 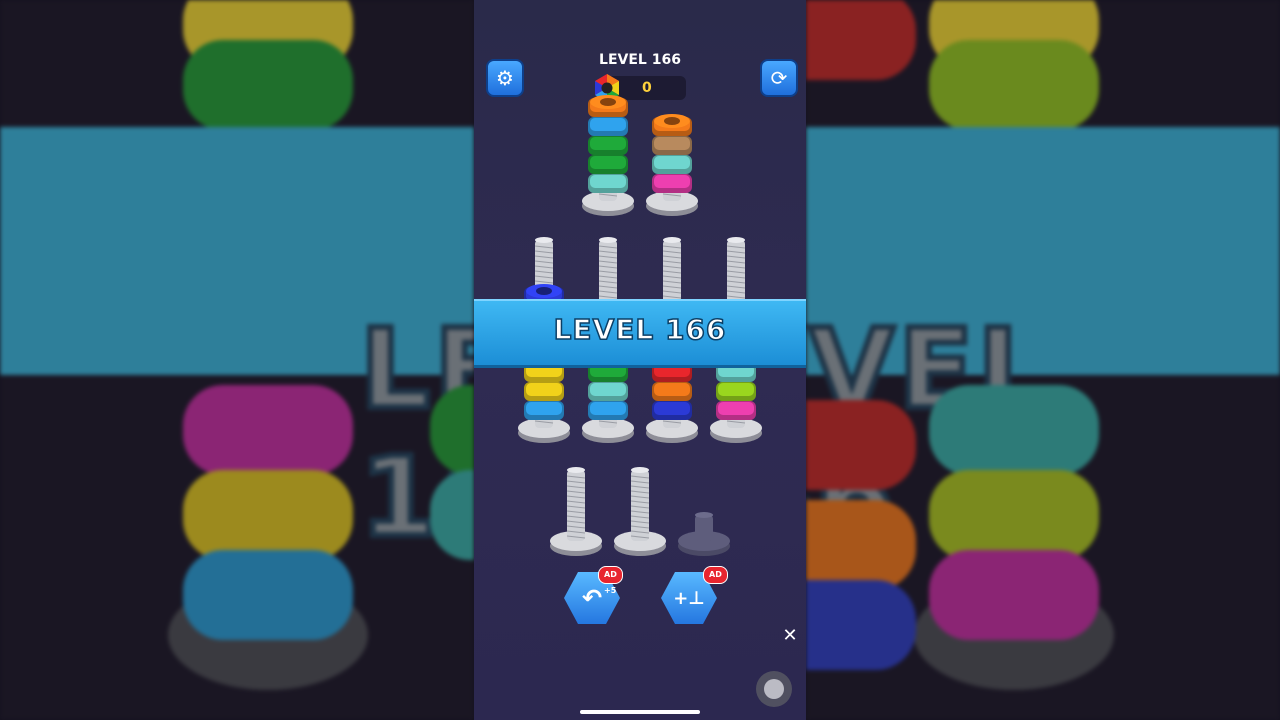 I want to click on add-bolt-icon: +⊥, so click(x=689, y=598).